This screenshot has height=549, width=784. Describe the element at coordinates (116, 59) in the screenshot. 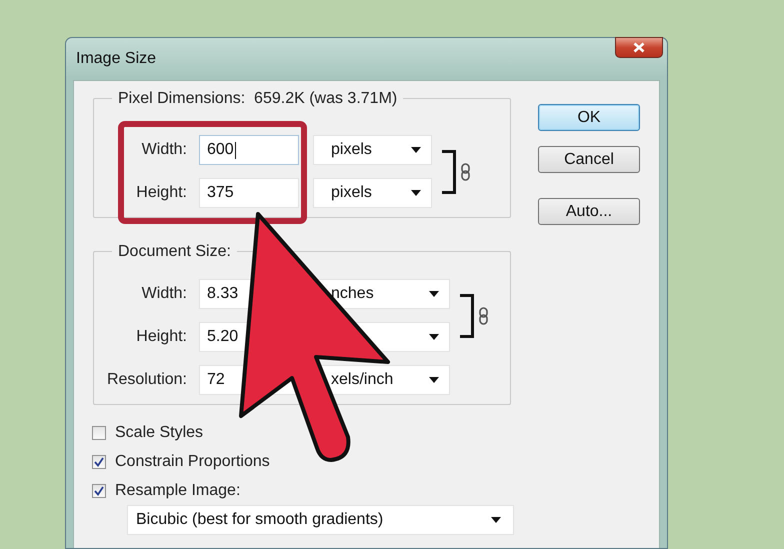

I see `window-title: Image Size` at that location.